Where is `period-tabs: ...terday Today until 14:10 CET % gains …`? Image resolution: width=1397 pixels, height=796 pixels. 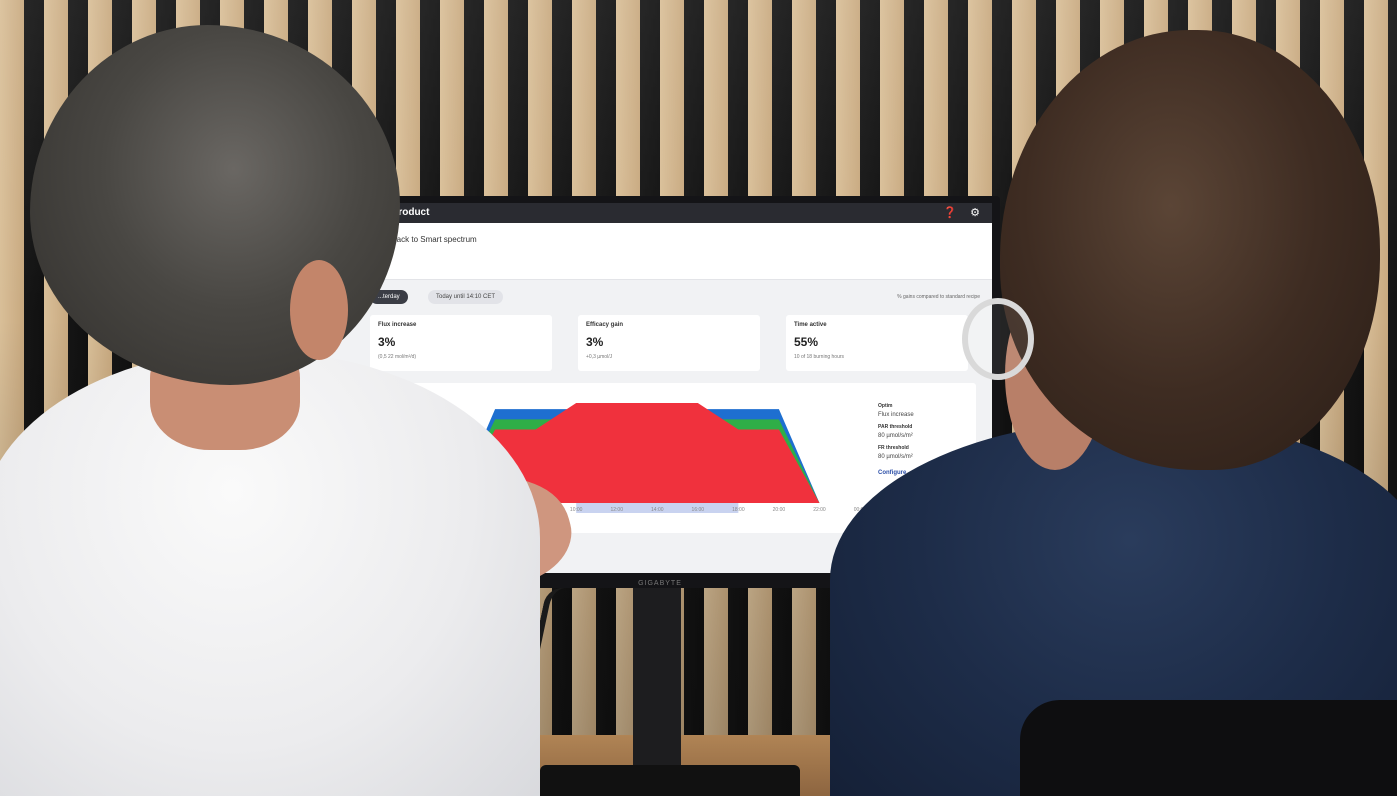 period-tabs: ...terday Today until 14:10 CET % gains … is located at coordinates (660, 297).